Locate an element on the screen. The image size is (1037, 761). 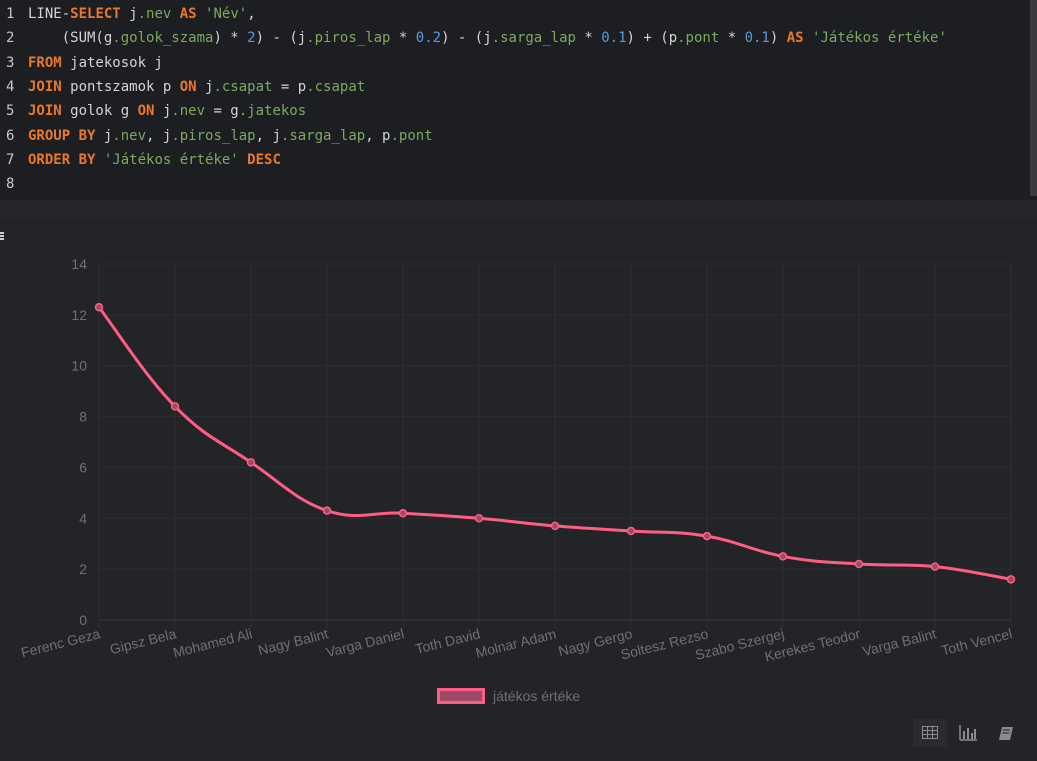
book-icon is located at coordinates (1006, 733).